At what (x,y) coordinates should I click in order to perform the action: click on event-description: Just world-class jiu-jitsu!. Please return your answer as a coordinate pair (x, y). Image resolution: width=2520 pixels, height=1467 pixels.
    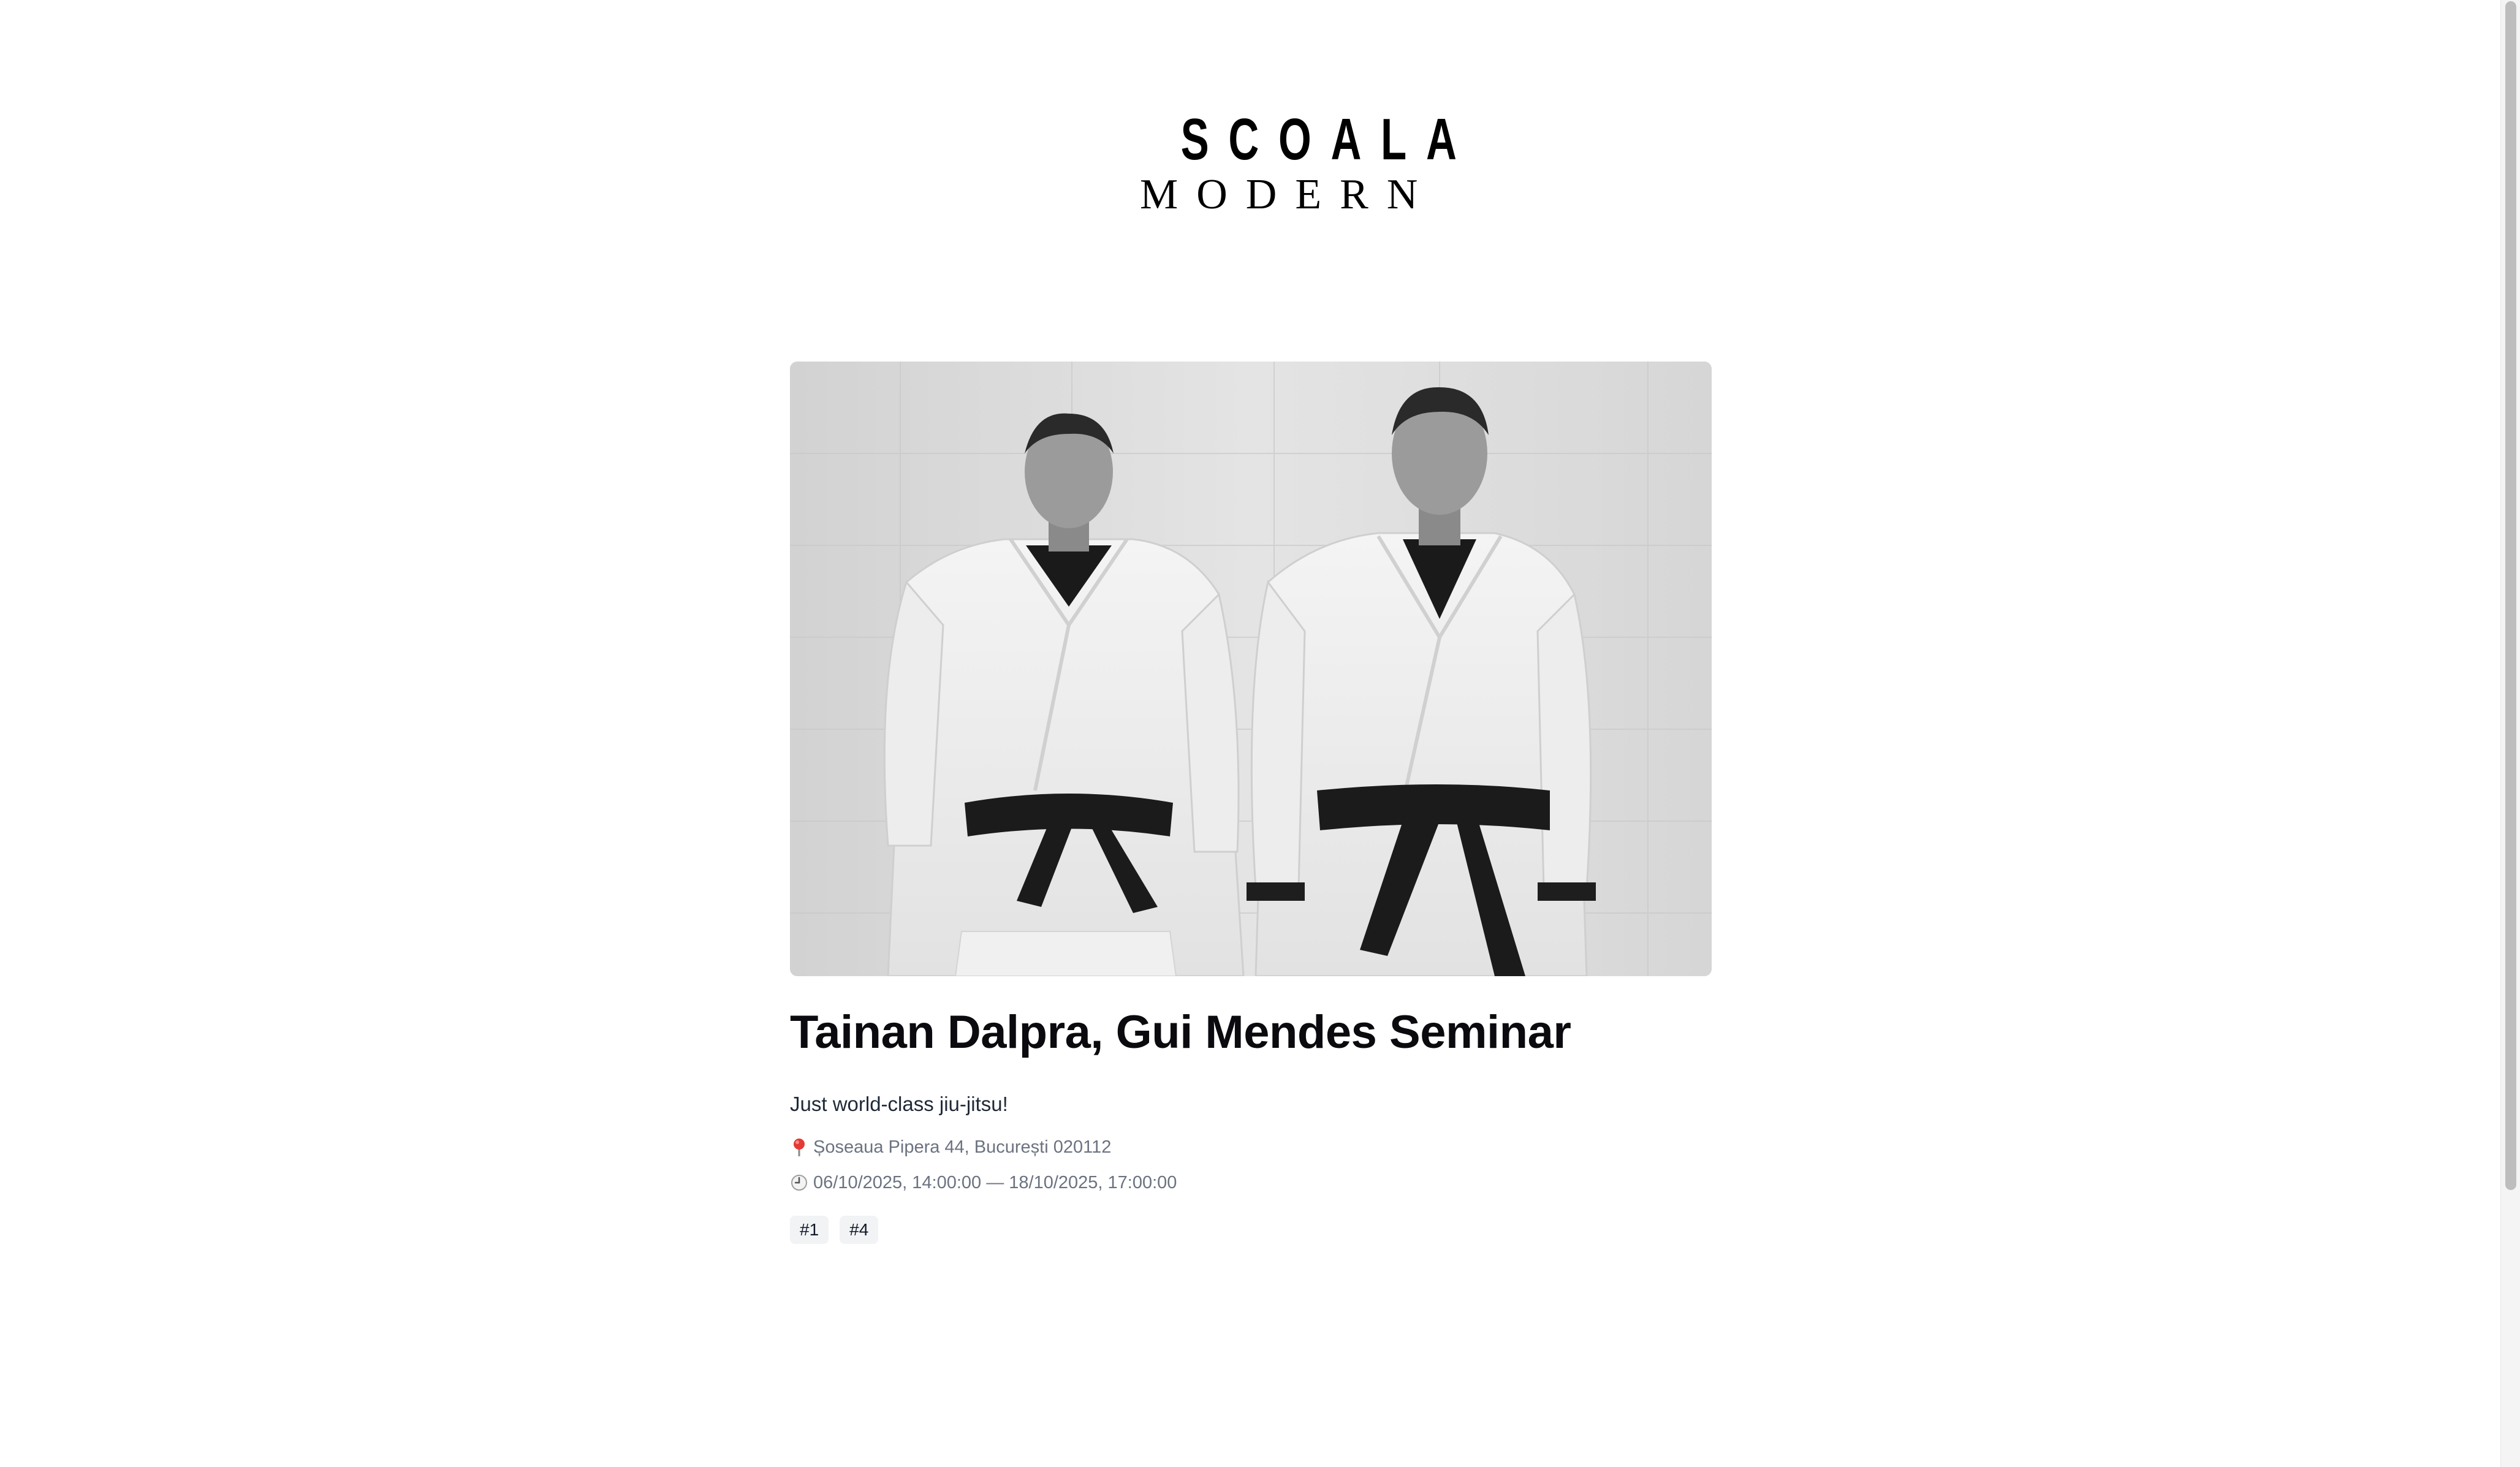
    Looking at the image, I should click on (899, 1104).